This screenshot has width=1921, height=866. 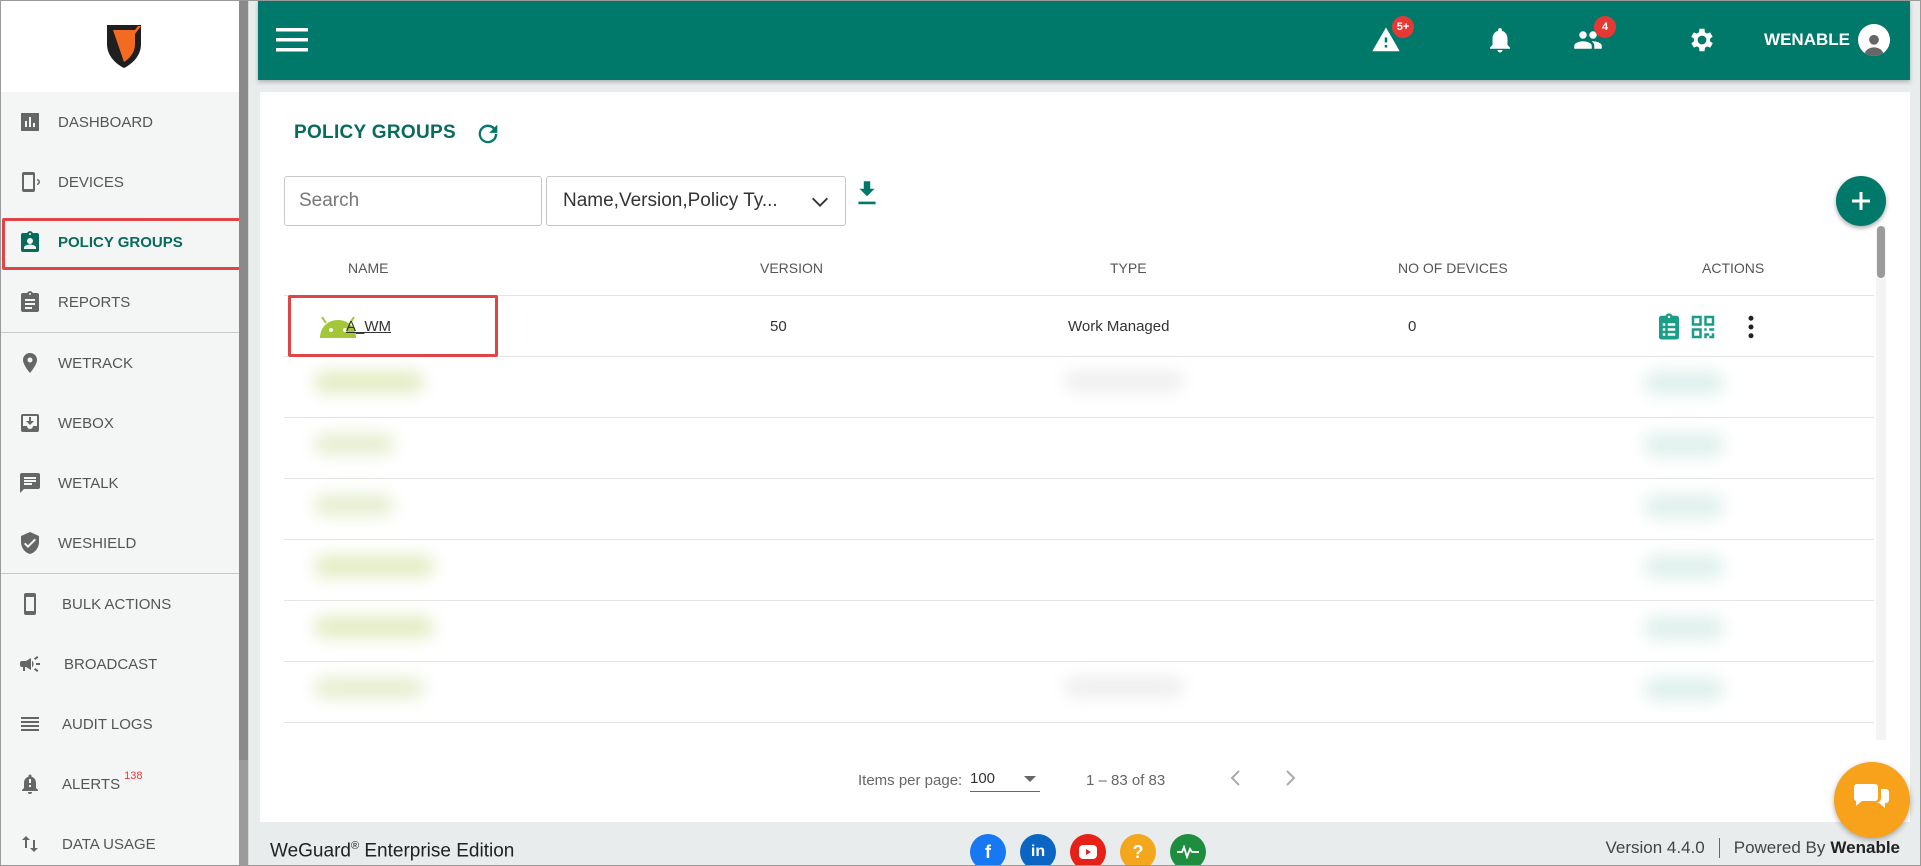 What do you see at coordinates (1719, 848) in the screenshot?
I see `footer-separator` at bounding box center [1719, 848].